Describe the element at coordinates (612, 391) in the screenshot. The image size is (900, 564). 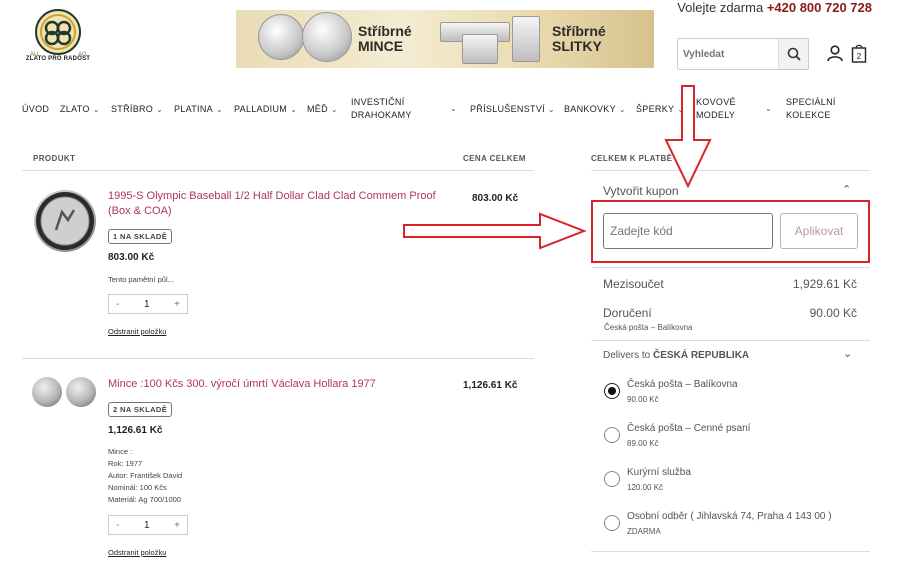
I see `shipping-radio-balikovna` at that location.